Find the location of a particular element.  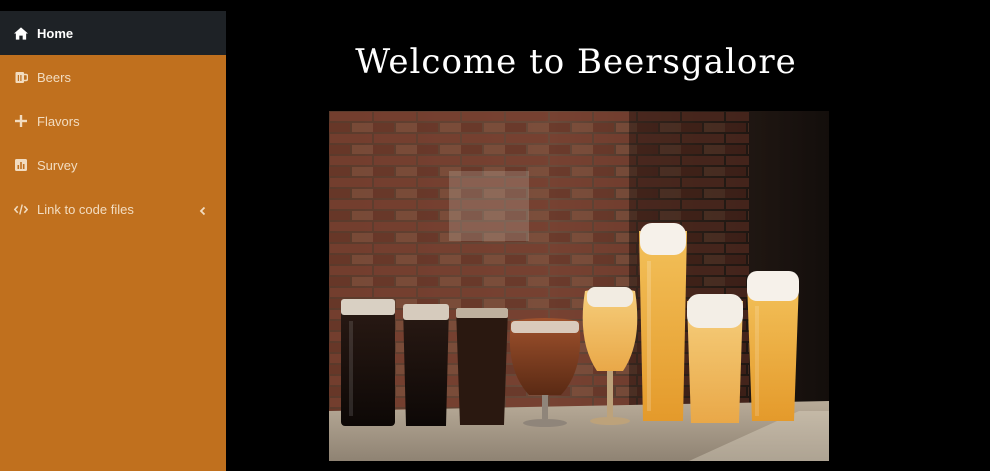

sidebar-item-label: Link to code files is located at coordinates (85, 209).